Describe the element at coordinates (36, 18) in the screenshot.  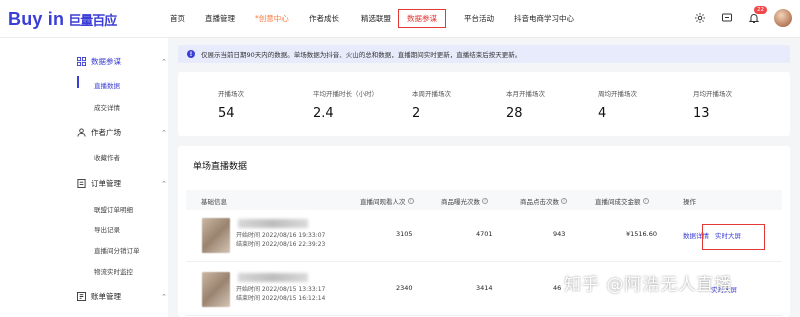
I see `logo-text: Buy in` at that location.